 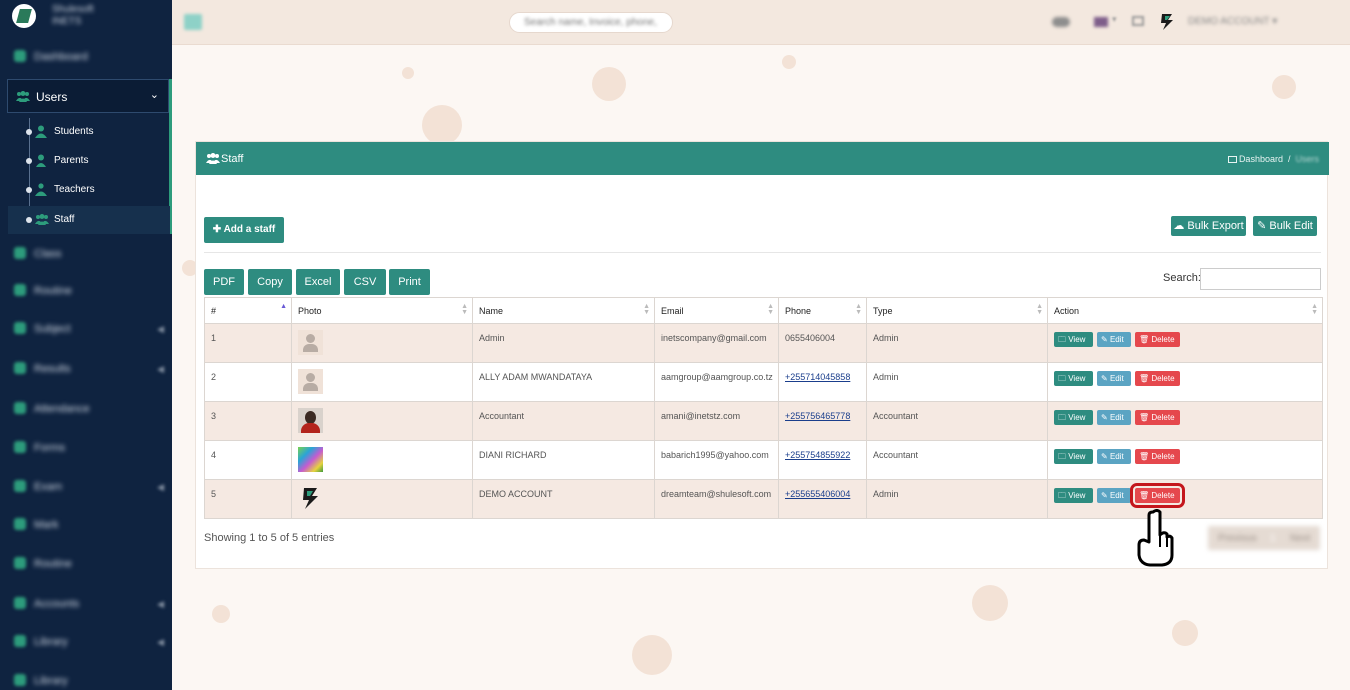 What do you see at coordinates (20, 56) in the screenshot?
I see `dashboard-icon` at bounding box center [20, 56].